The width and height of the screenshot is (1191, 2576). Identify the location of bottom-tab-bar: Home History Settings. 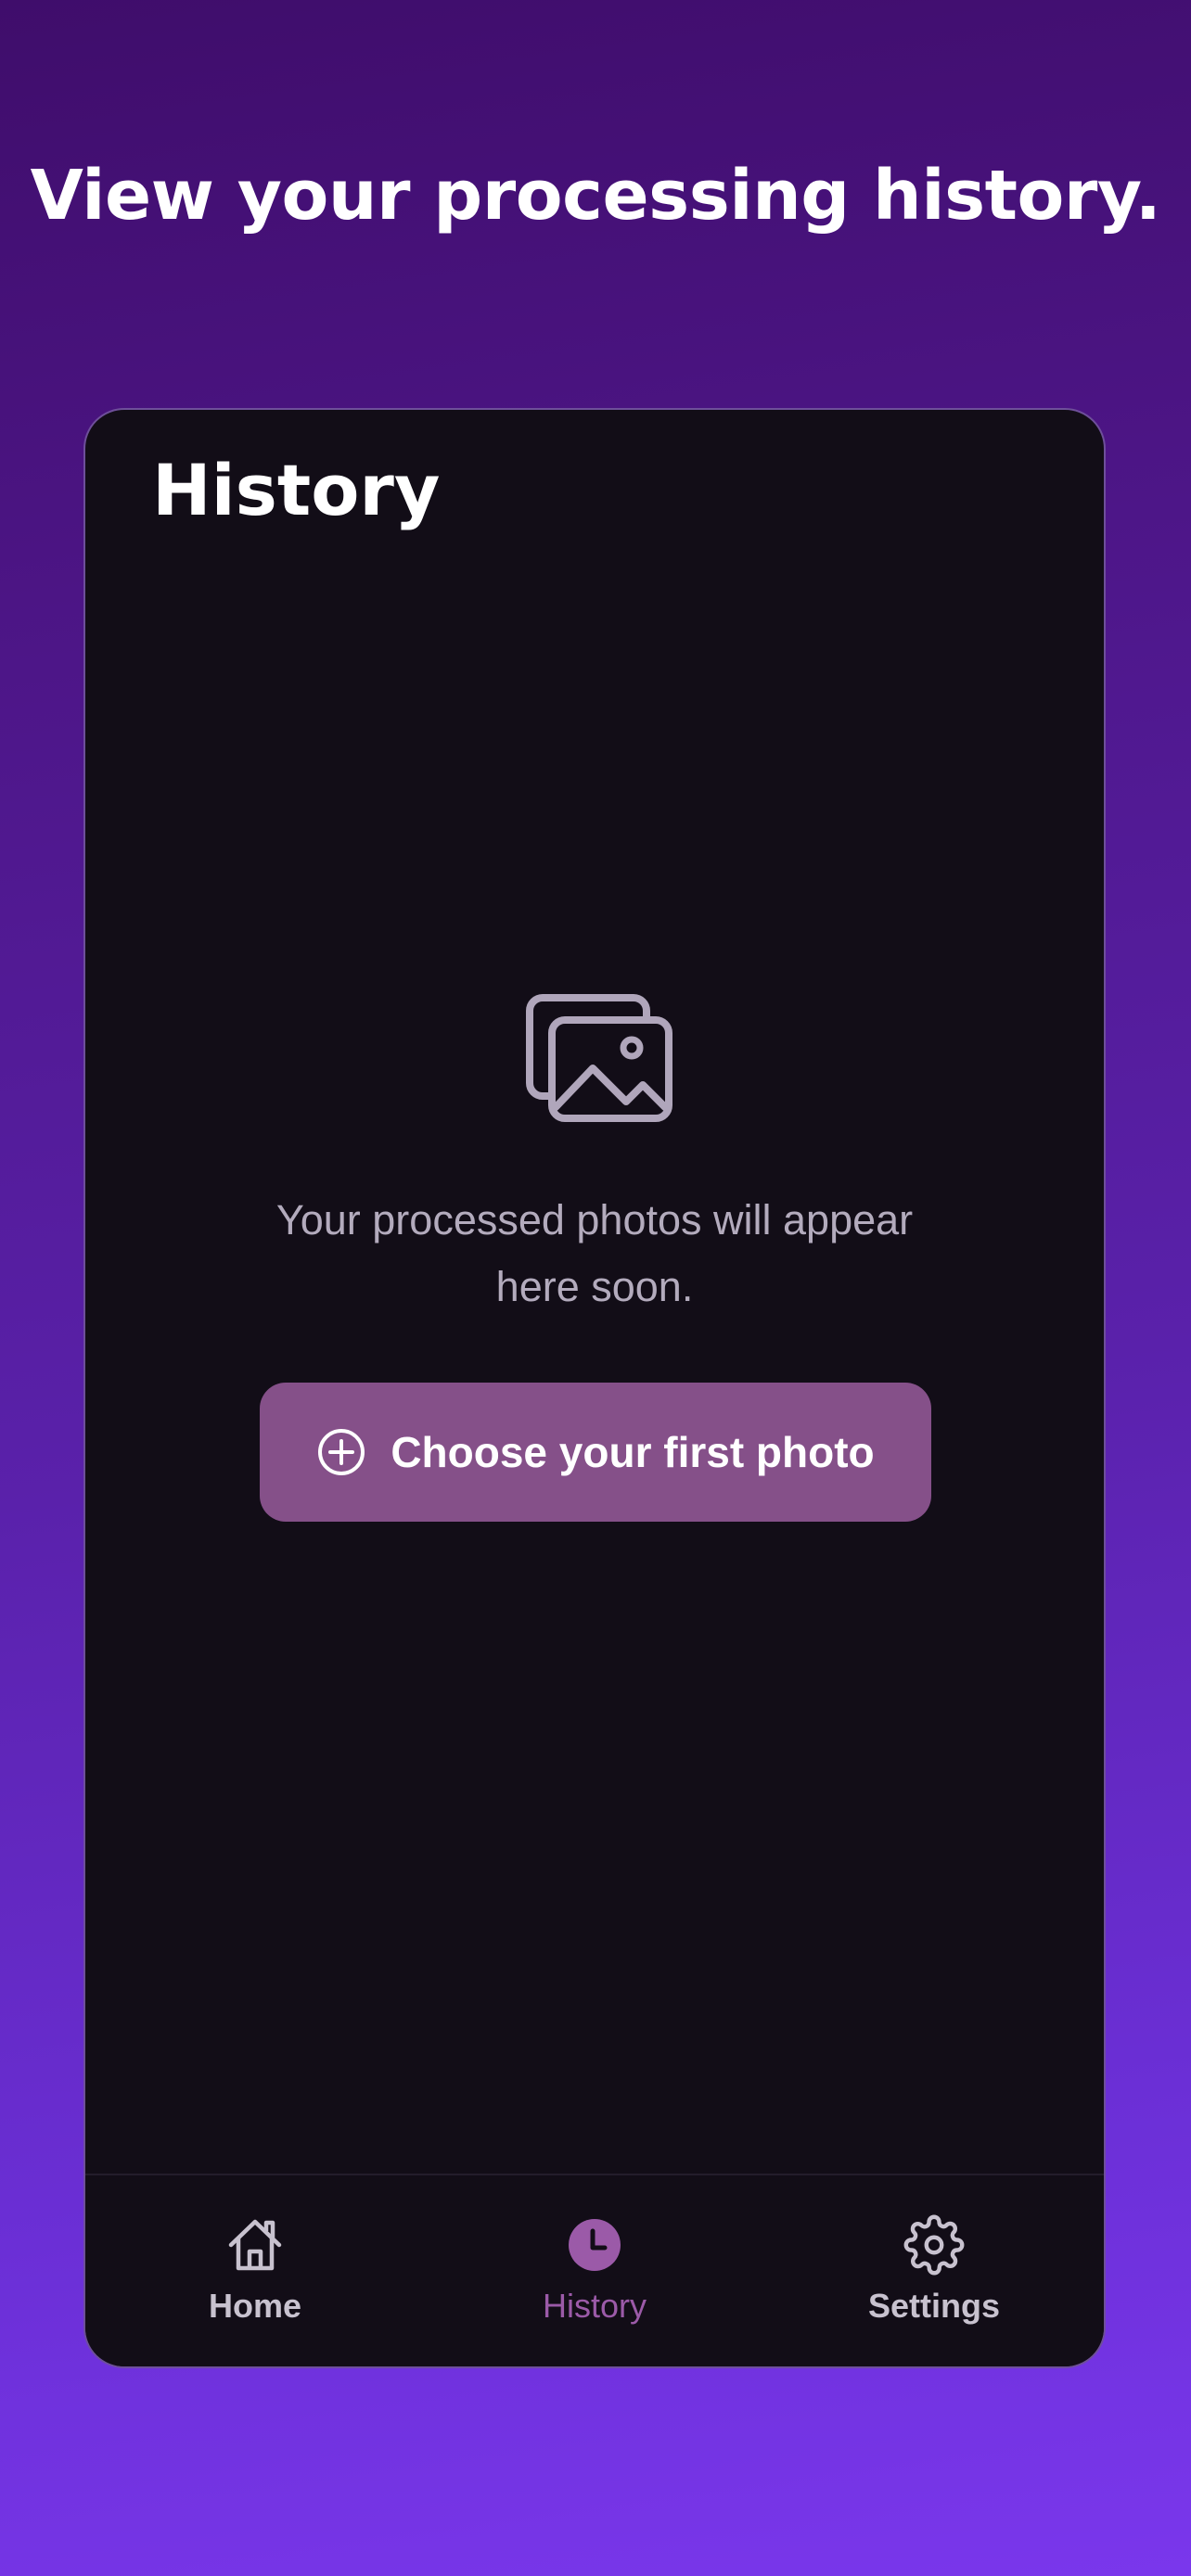
(594, 2270).